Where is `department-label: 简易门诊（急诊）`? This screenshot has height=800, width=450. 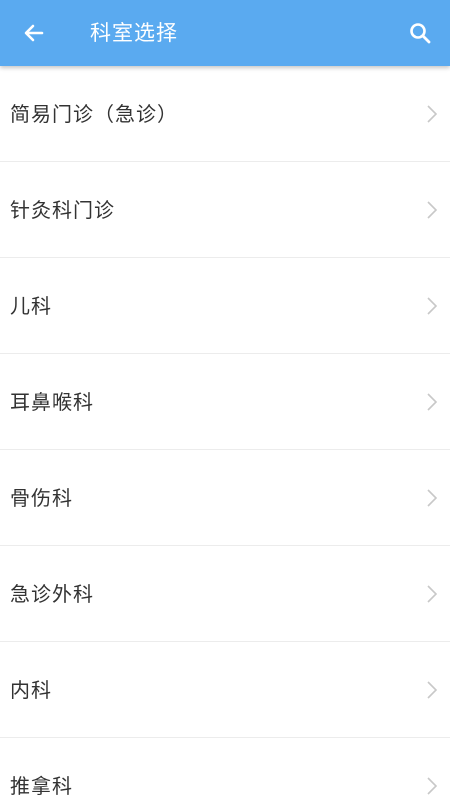 department-label: 简易门诊（急诊） is located at coordinates (94, 114).